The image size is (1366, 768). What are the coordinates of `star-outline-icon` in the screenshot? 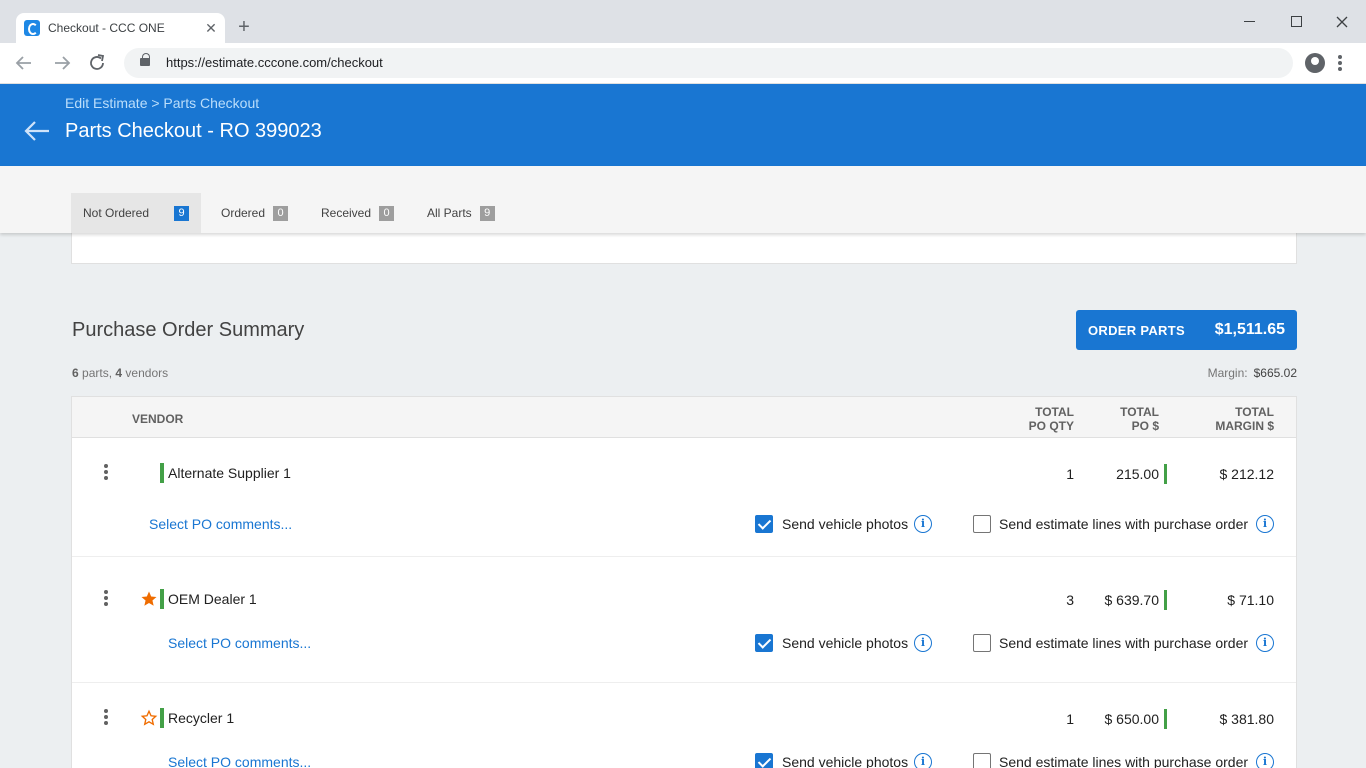 It's located at (149, 718).